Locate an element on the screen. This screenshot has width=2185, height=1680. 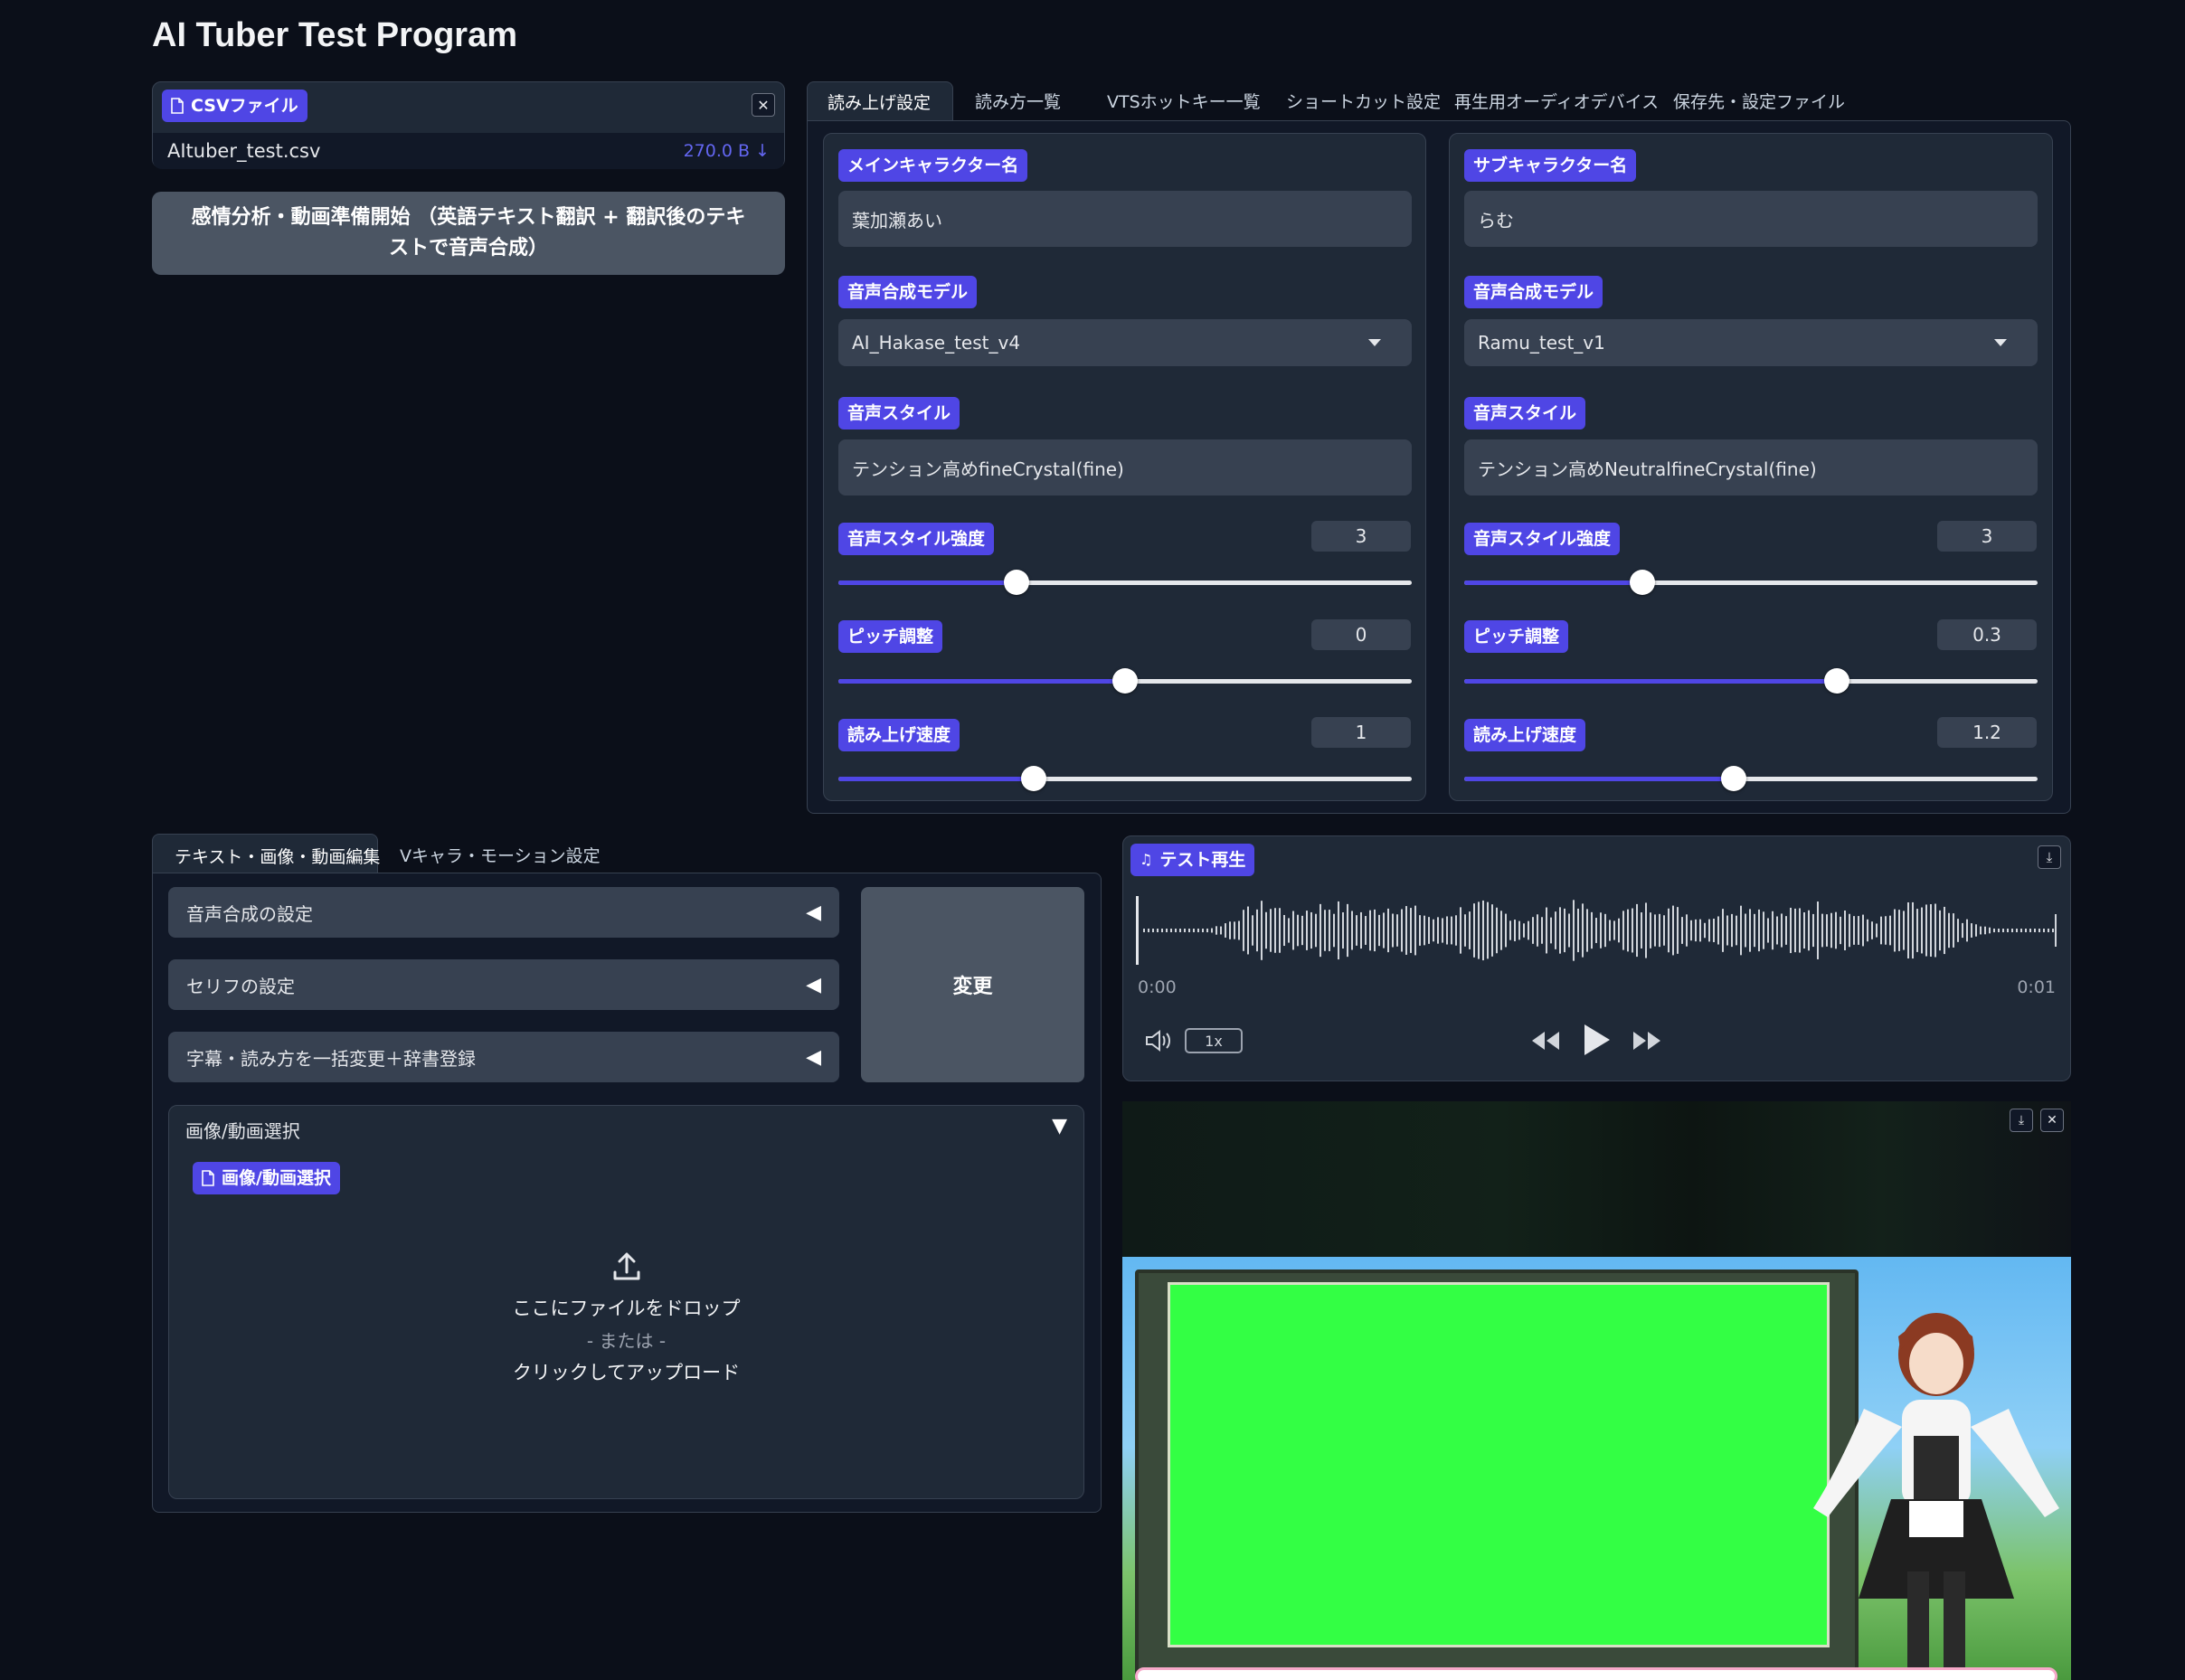
media-select-title: 画像/動画選択 is located at coordinates (242, 1130).